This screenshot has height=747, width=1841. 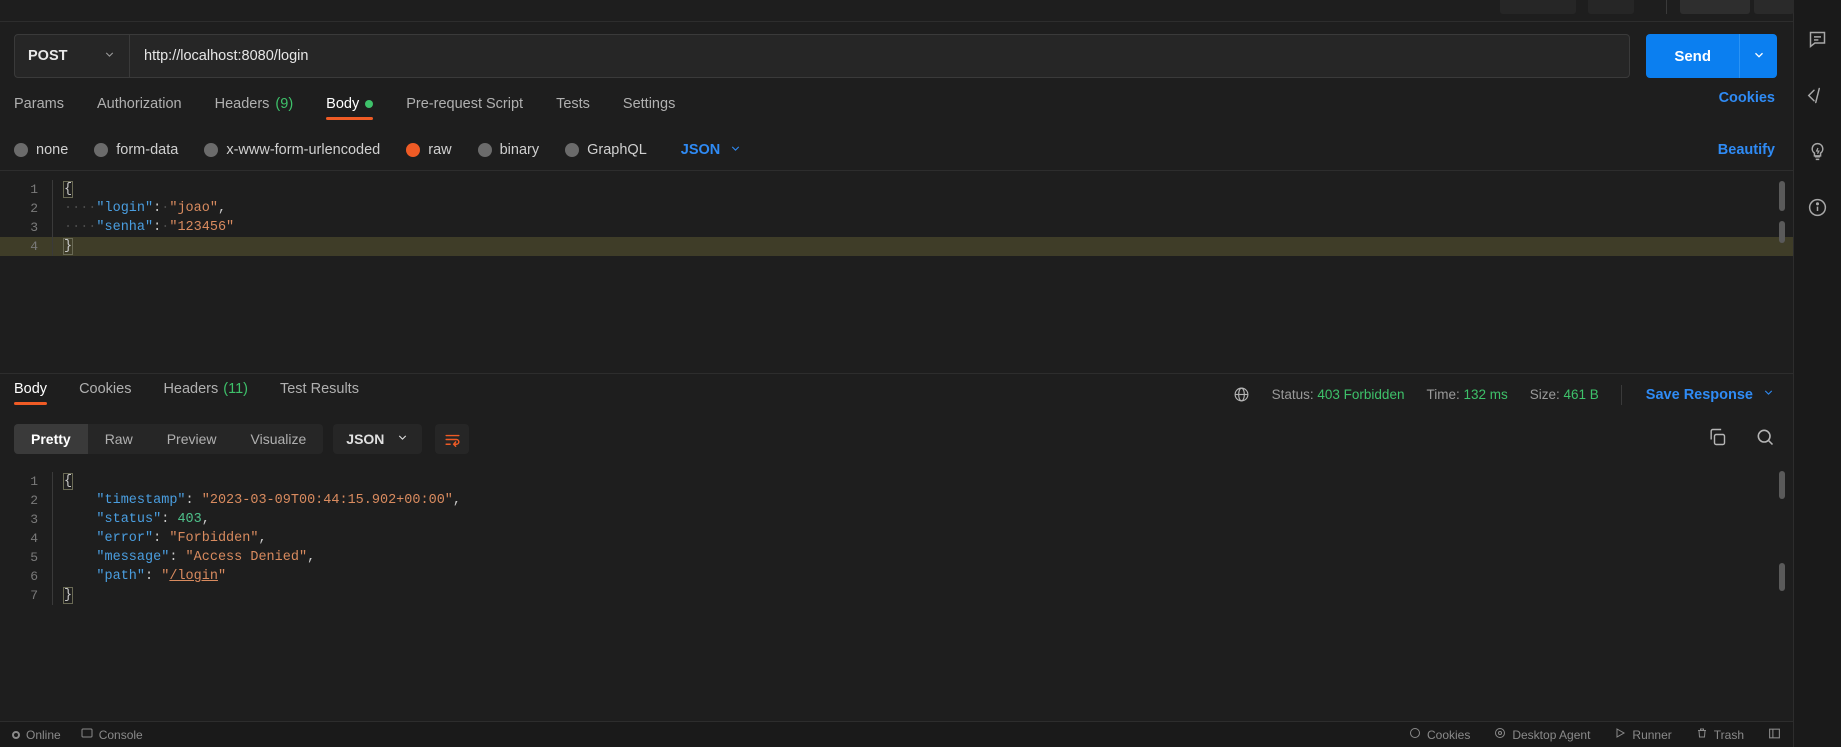 I want to click on code-line: 3 ····"senha":·"123456", so click(x=896, y=227).